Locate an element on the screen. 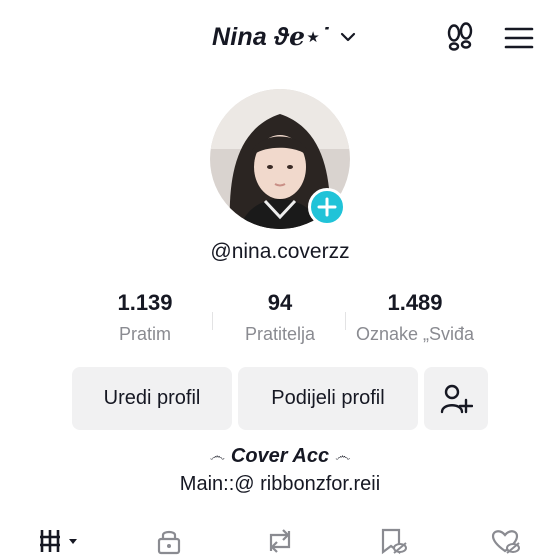 The width and height of the screenshot is (560, 560). stat-followers: 94 Pratitelja is located at coordinates (280, 317).